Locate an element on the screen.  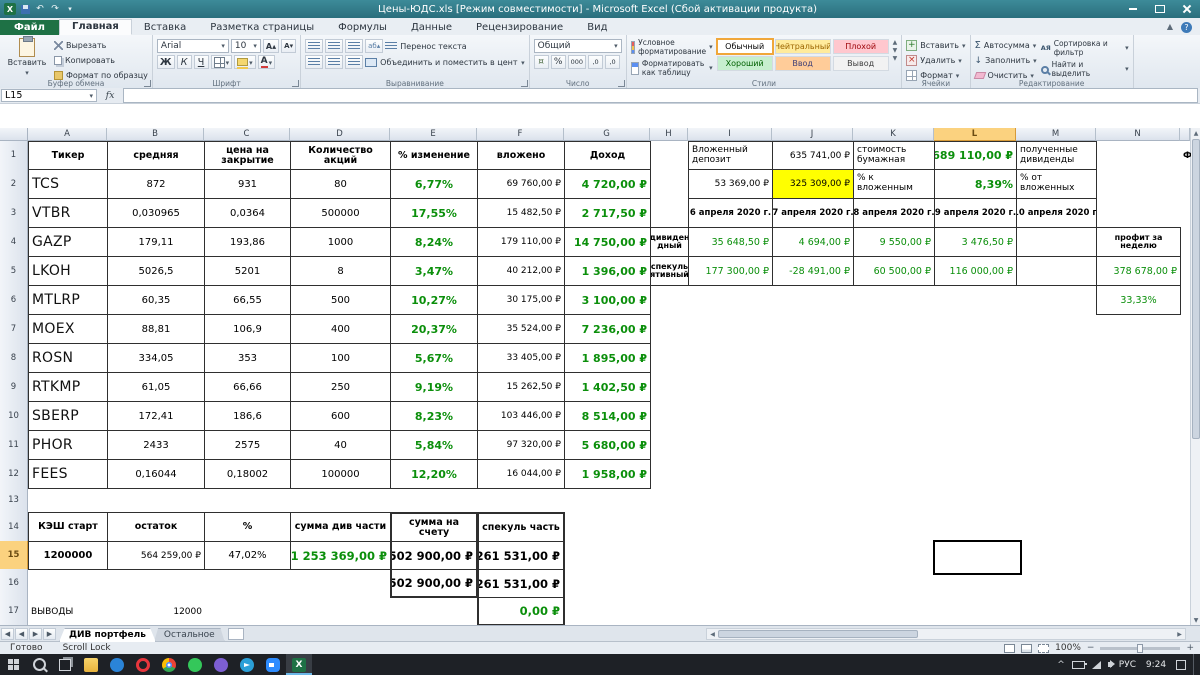
cell-B4: 179,11 is located at coordinates (156, 242).